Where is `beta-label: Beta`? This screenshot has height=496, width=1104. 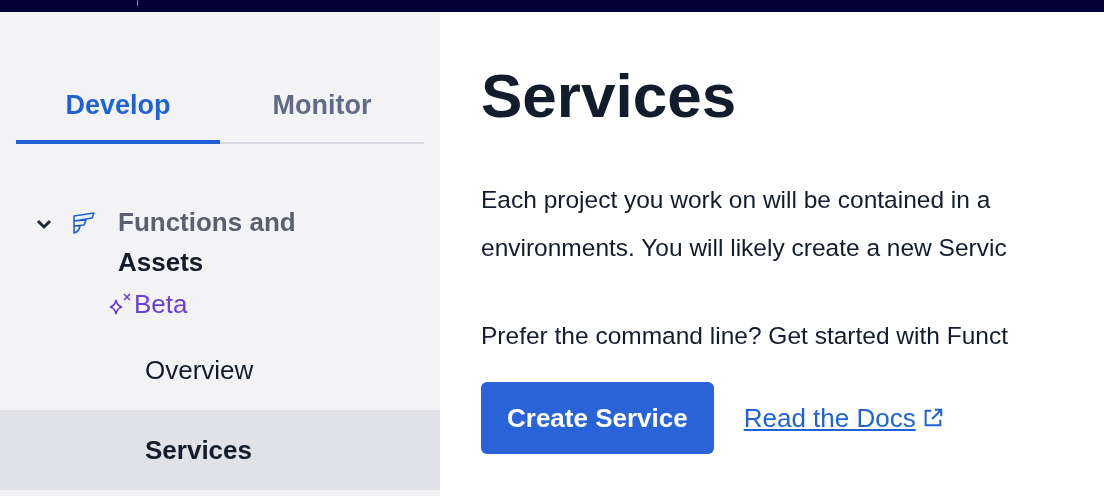
beta-label: Beta is located at coordinates (161, 304).